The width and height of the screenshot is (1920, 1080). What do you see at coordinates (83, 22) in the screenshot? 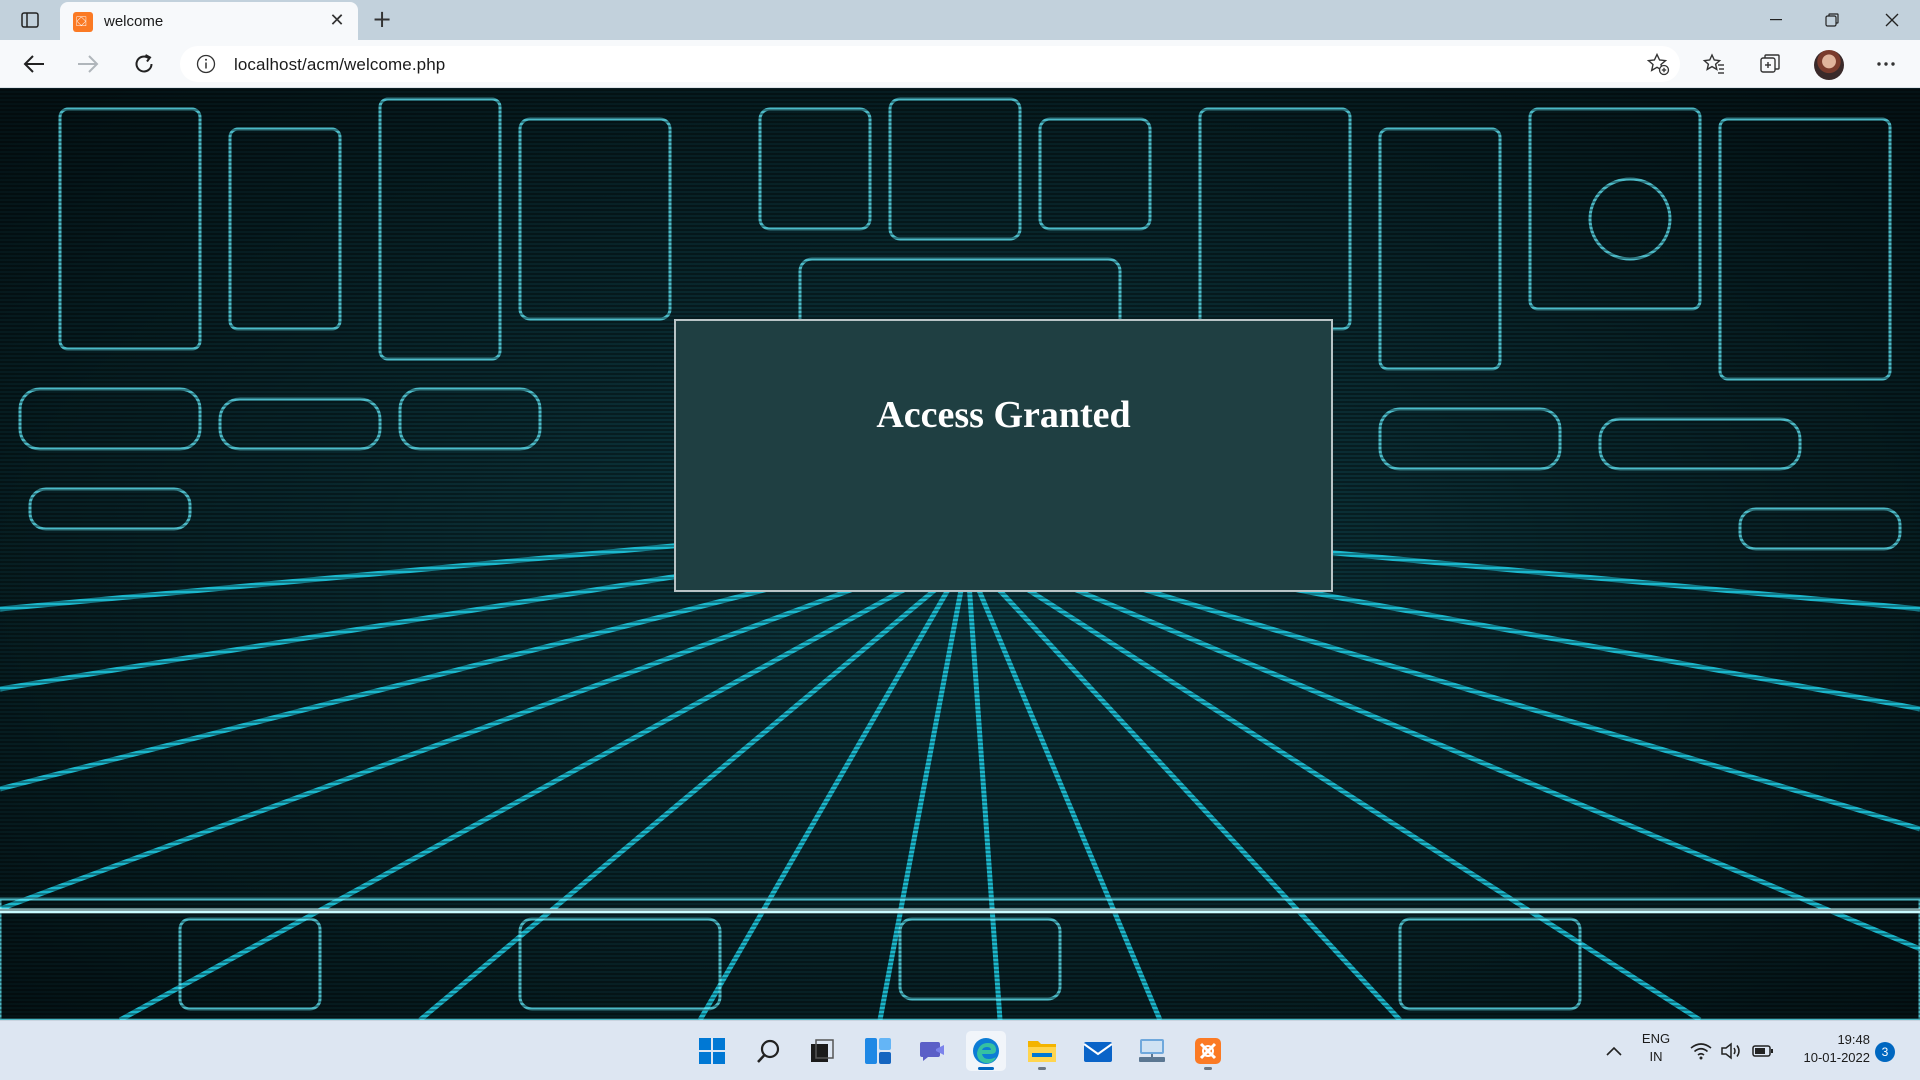
I see `xampp-favicon-icon` at bounding box center [83, 22].